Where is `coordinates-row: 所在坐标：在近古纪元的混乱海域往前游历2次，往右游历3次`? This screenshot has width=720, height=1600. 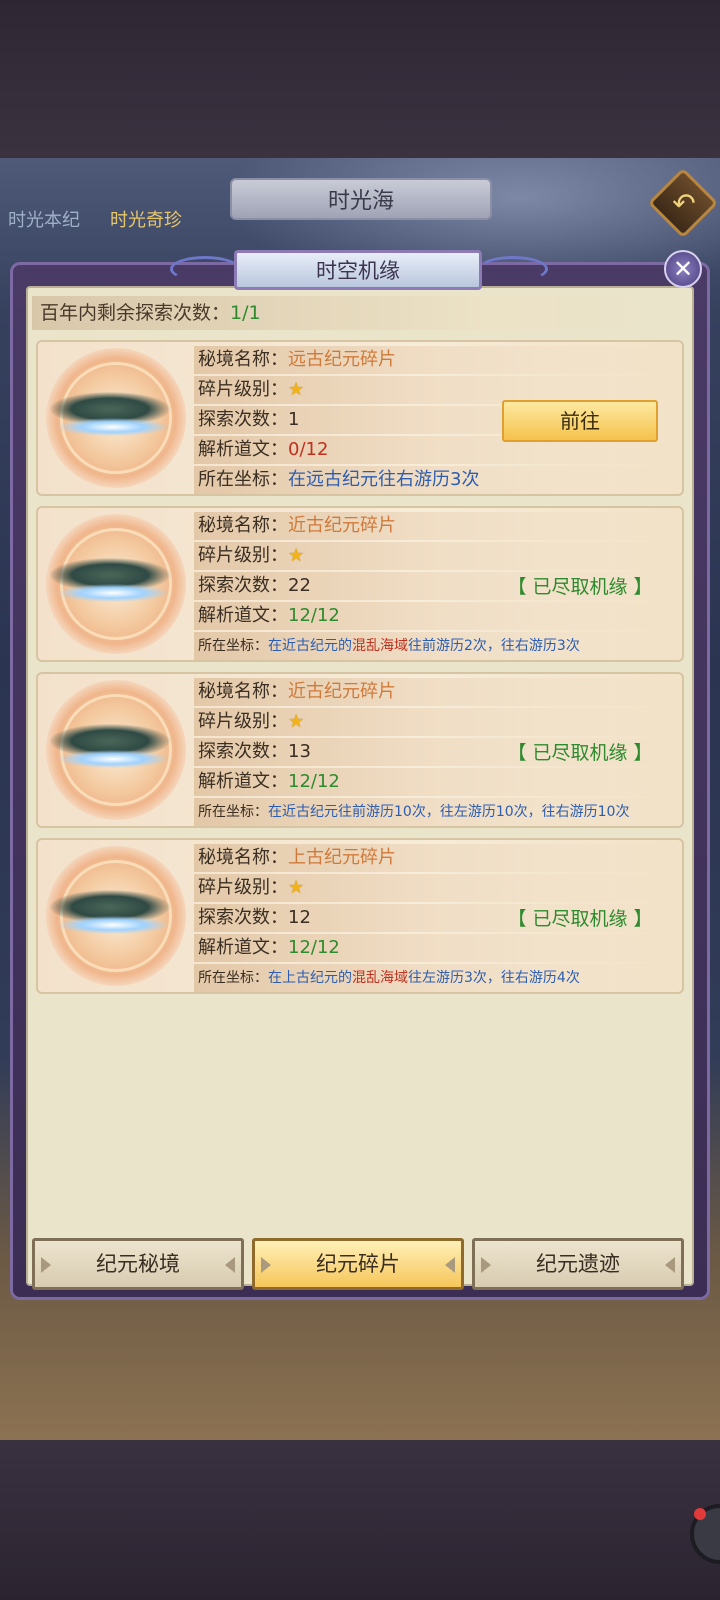 coordinates-row: 所在坐标：在近古纪元的混乱海域往前游历2次，往右游历3次 is located at coordinates (437, 646).